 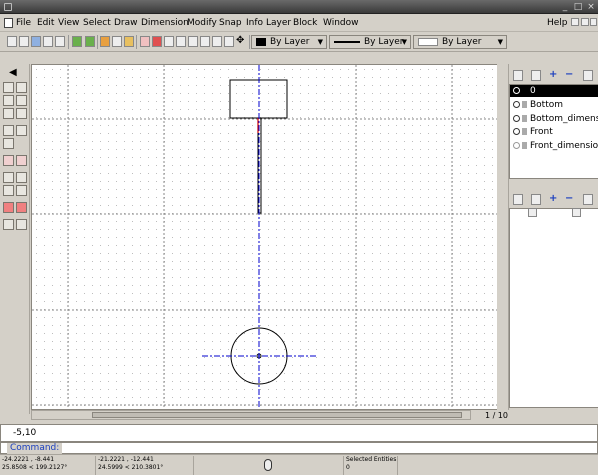 What do you see at coordinates (500, 237) in the screenshot?
I see `vertical-scrollbar` at bounding box center [500, 237].